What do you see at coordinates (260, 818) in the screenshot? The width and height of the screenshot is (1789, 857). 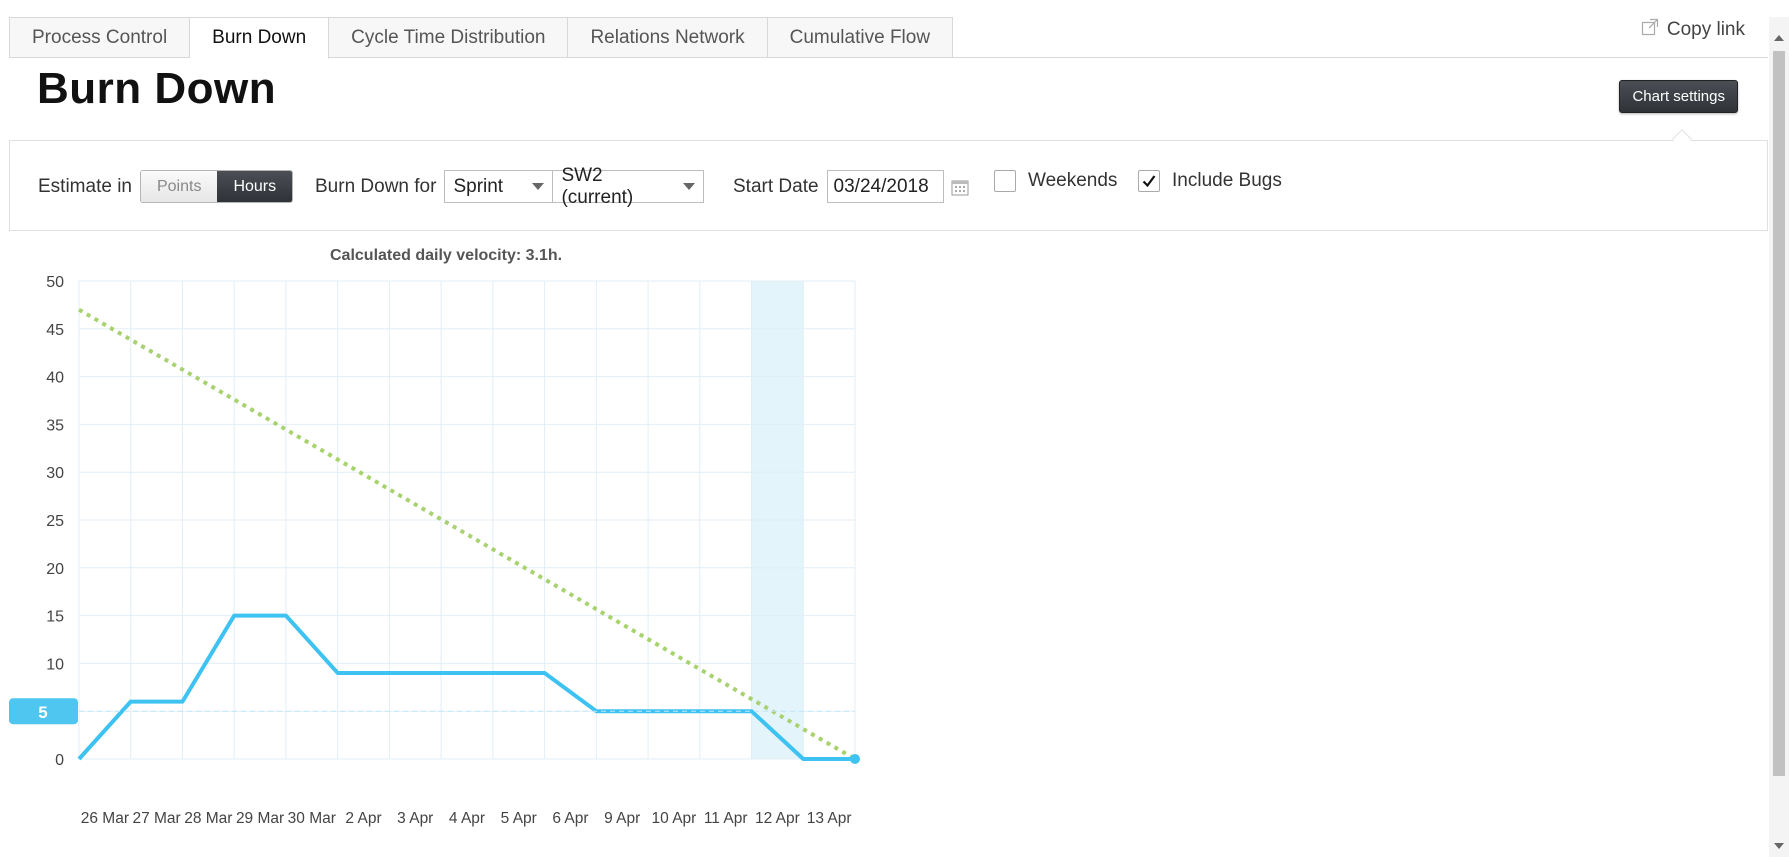 I see `x-tick-label: 29 Mar` at bounding box center [260, 818].